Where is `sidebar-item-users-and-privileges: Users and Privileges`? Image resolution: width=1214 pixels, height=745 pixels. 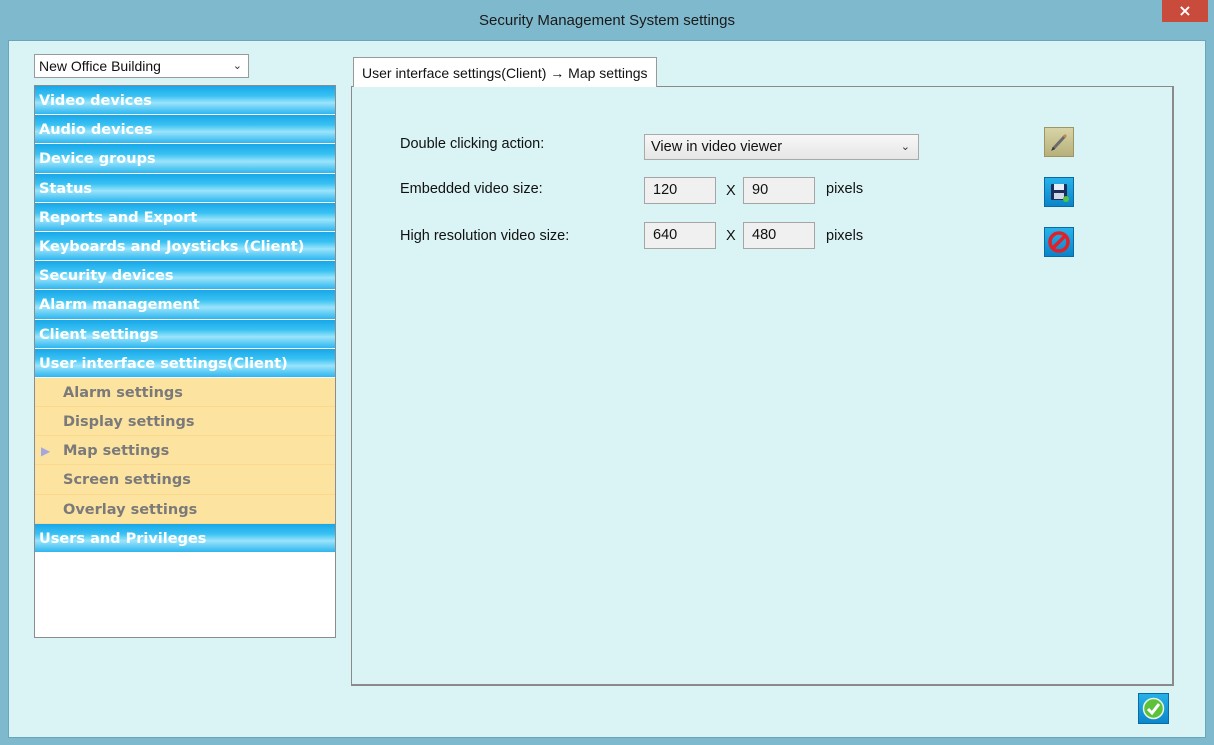
sidebar-item-users-and-privileges: Users and Privileges is located at coordinates (185, 538).